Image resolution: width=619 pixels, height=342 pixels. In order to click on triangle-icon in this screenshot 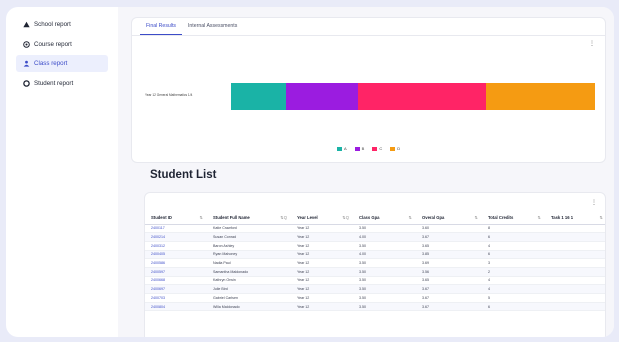, I will do `click(26, 25)`.